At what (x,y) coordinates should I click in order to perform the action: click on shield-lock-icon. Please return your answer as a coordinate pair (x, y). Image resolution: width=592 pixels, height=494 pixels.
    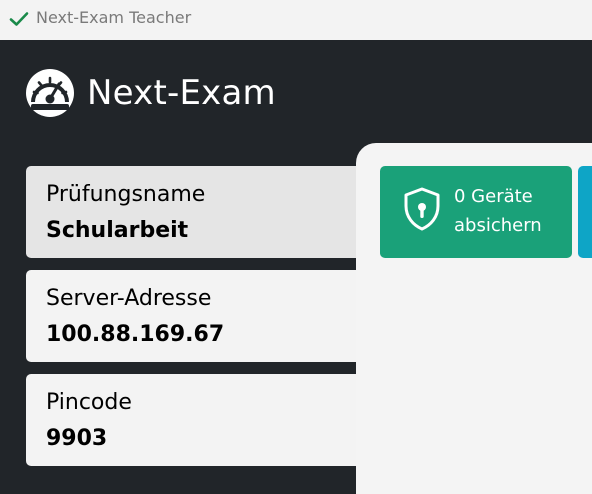
    Looking at the image, I should click on (422, 209).